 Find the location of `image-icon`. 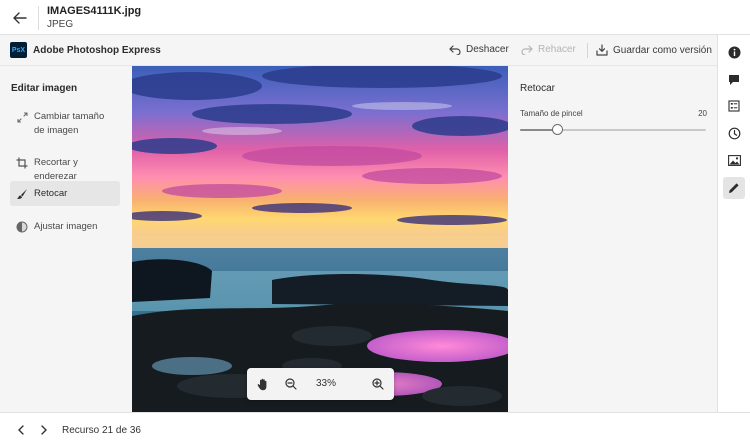

image-icon is located at coordinates (734, 160).